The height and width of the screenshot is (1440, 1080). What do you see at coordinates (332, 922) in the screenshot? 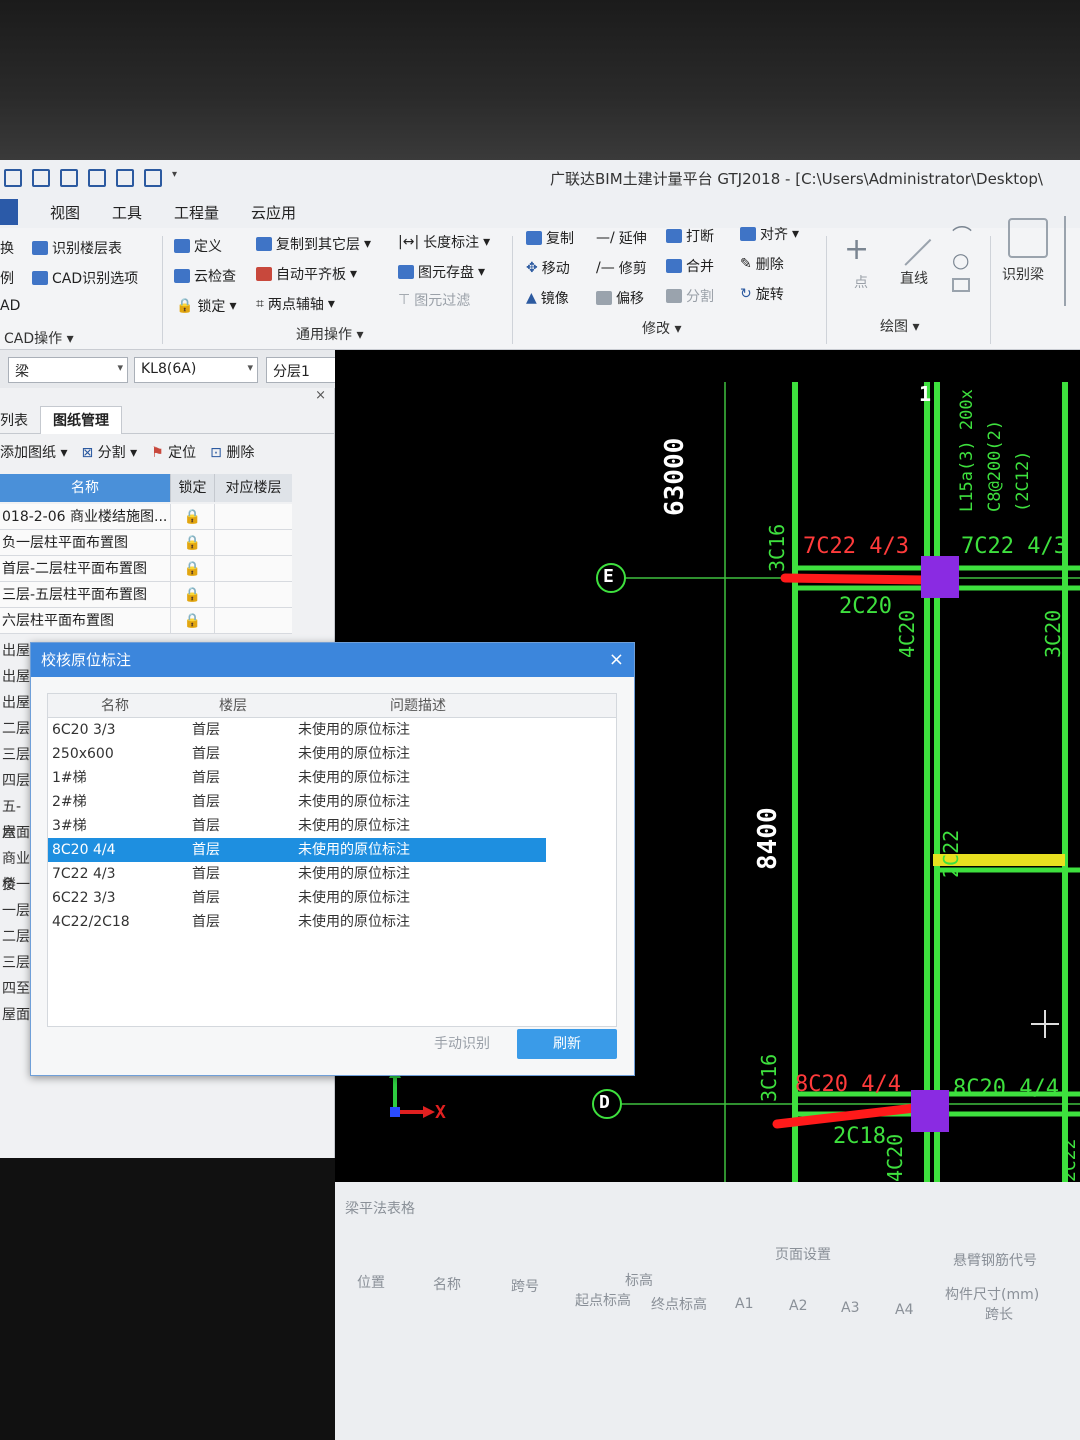
I see `table-row: 4C22/2C18 首层 未使用的原位标注` at bounding box center [332, 922].